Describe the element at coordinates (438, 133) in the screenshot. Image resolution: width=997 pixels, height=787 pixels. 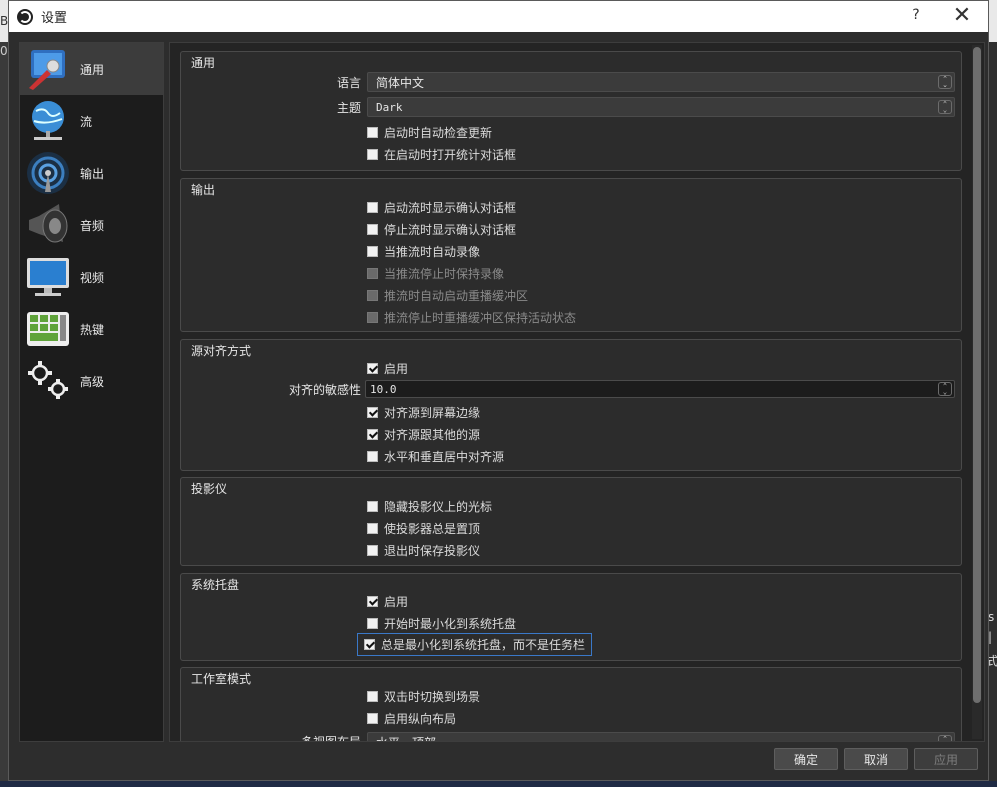
I see `checkbox-label: 启动时自动检查更新` at that location.